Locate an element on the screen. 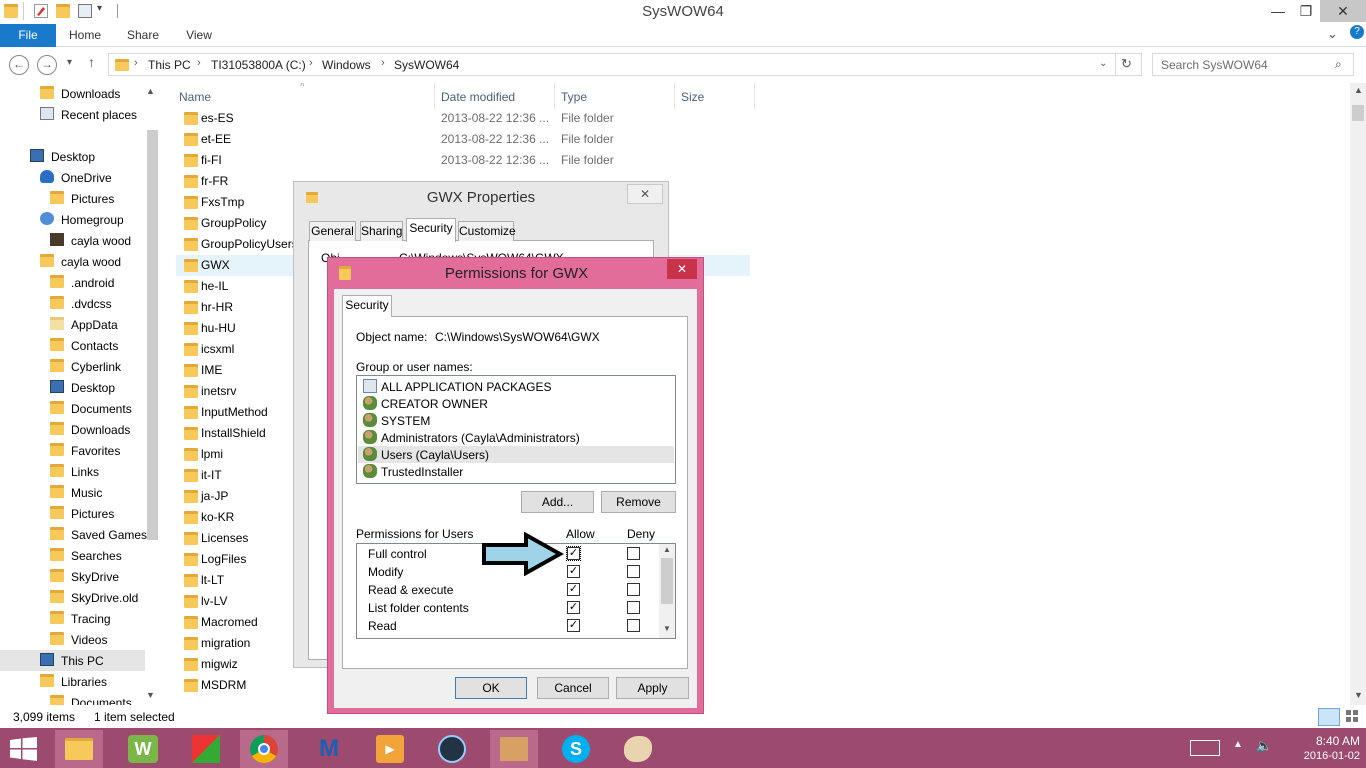 The image size is (1366, 768). tab-file: File is located at coordinates (28, 35).